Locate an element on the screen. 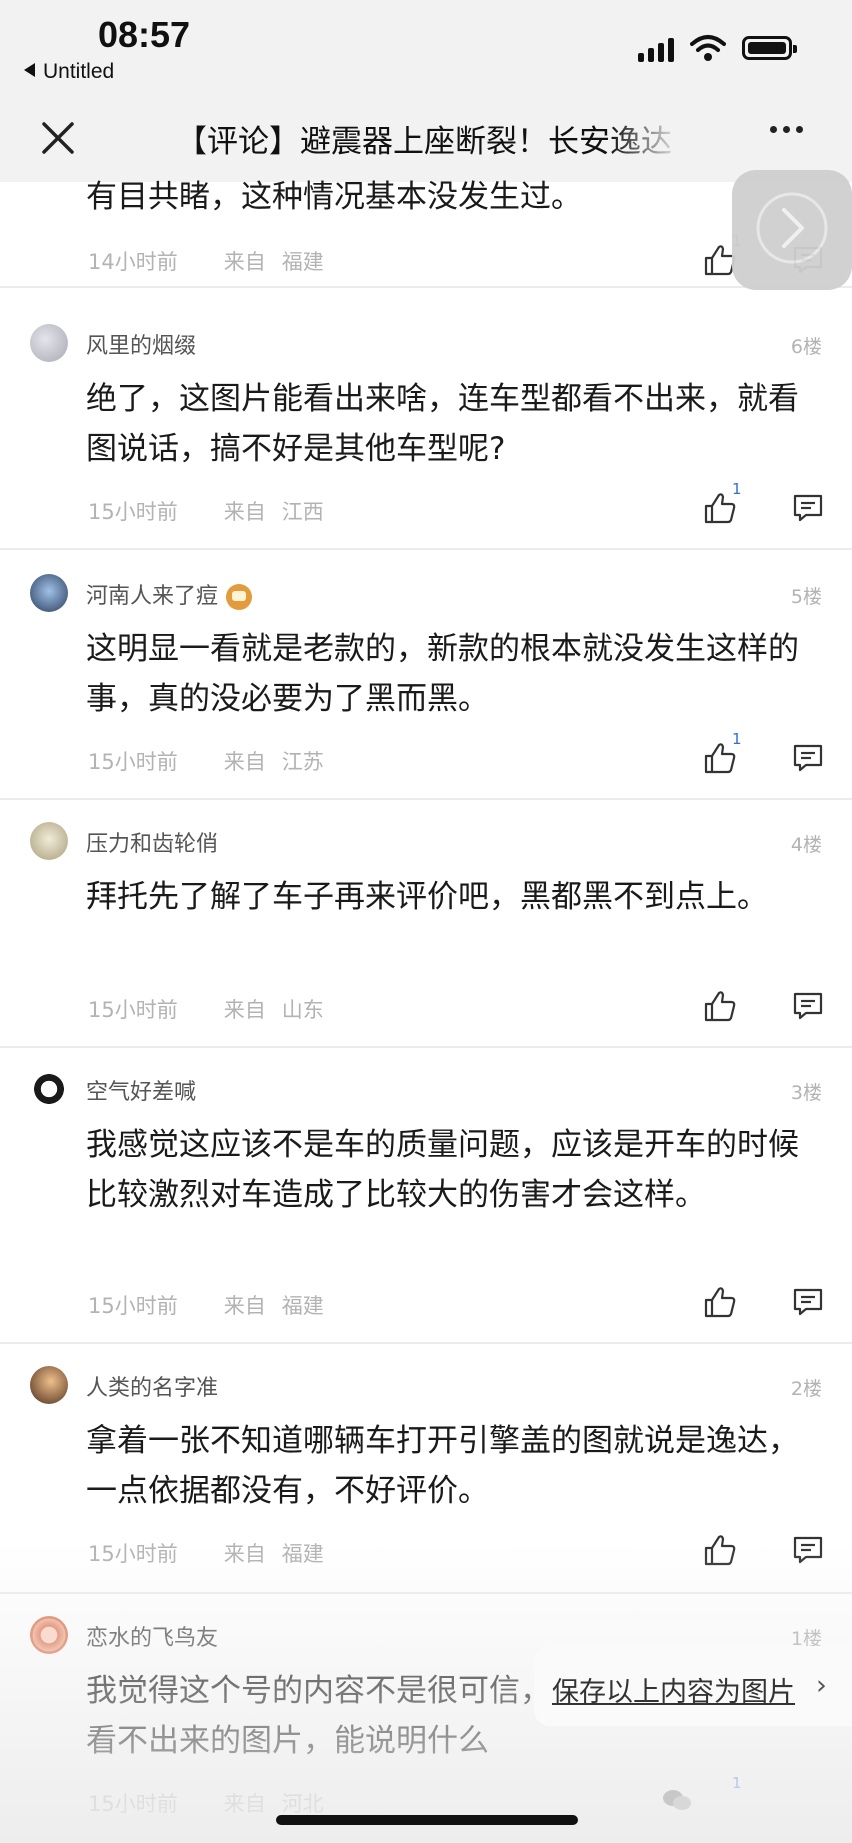 The width and height of the screenshot is (852, 1843). comment-username: 空气好差喊 is located at coordinates (141, 1090).